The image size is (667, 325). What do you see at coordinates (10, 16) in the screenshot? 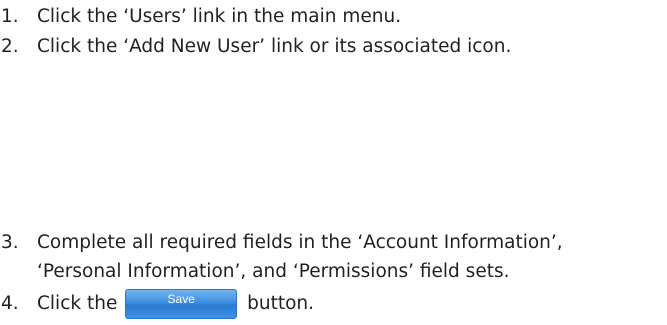
I see `step-number: 1.` at bounding box center [10, 16].